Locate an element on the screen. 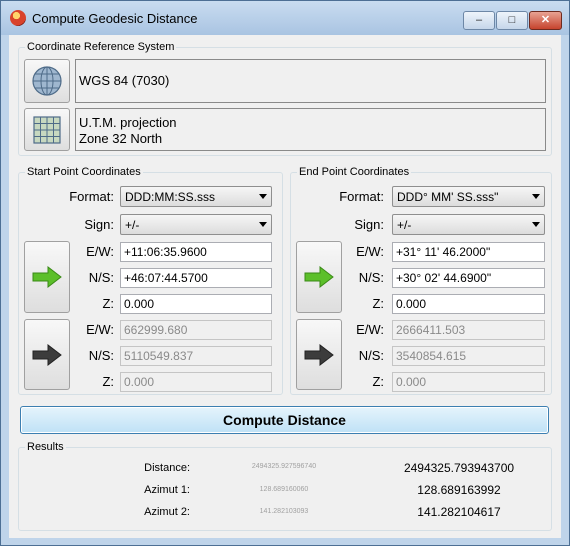 The image size is (570, 546). distance-label: Distance: is located at coordinates (167, 468).